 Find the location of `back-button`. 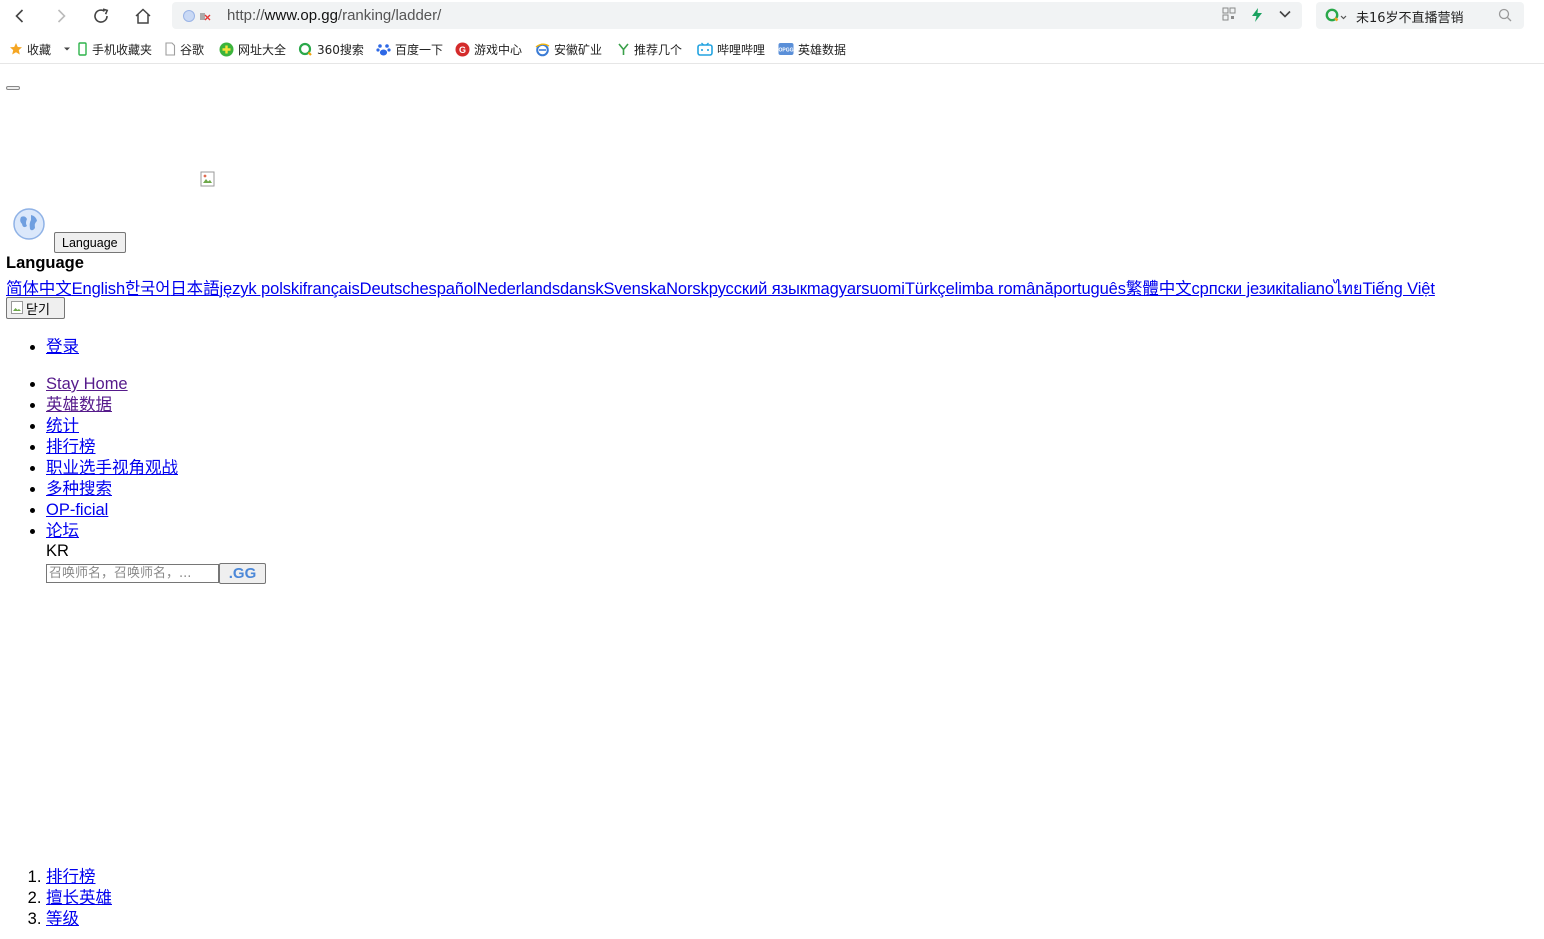

back-button is located at coordinates (20, 16).